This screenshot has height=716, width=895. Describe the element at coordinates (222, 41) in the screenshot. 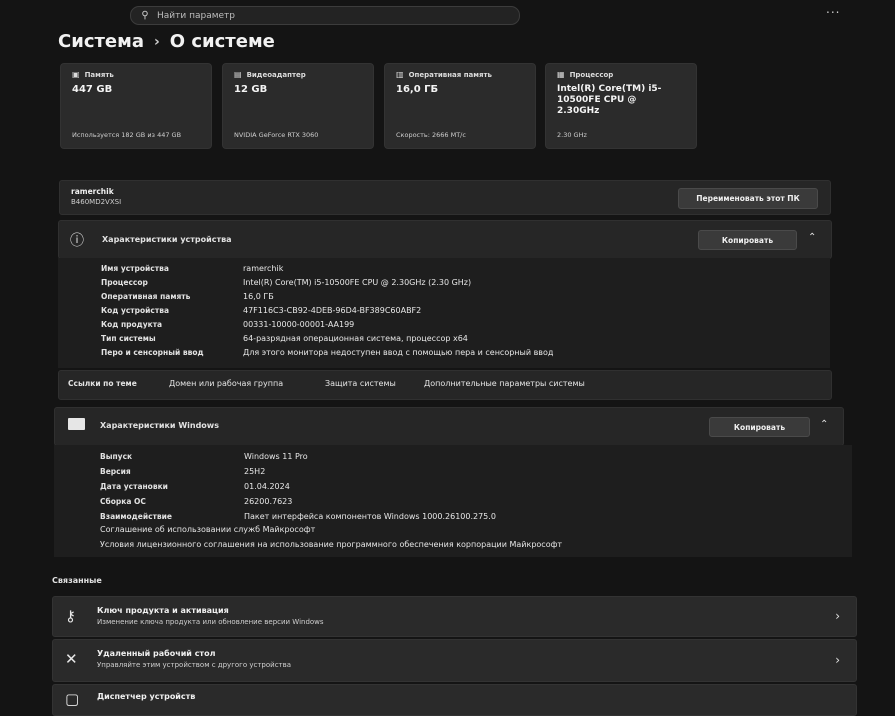

I see `page-title: О системе` at that location.